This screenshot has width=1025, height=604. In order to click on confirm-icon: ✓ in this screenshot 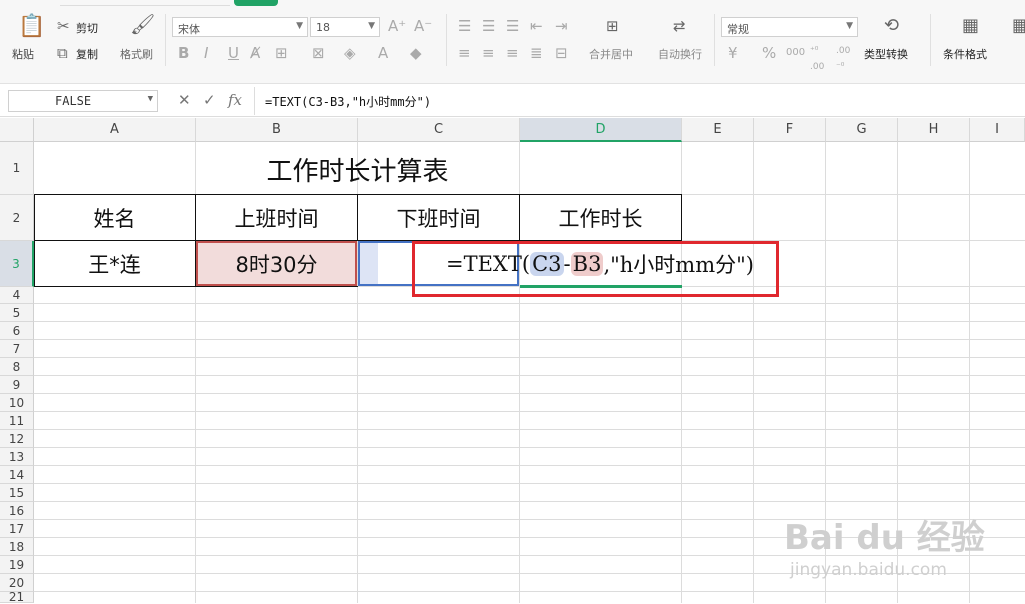, I will do `click(209, 100)`.